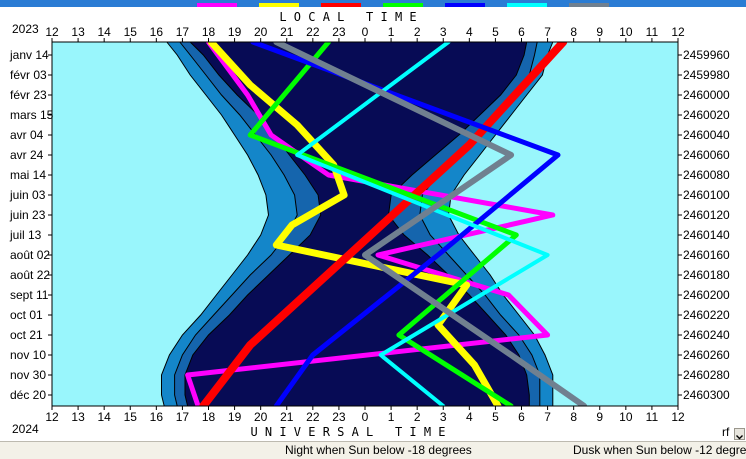  What do you see at coordinates (521, 32) in the screenshot?
I see `x-tick-label-top: 6` at bounding box center [521, 32].